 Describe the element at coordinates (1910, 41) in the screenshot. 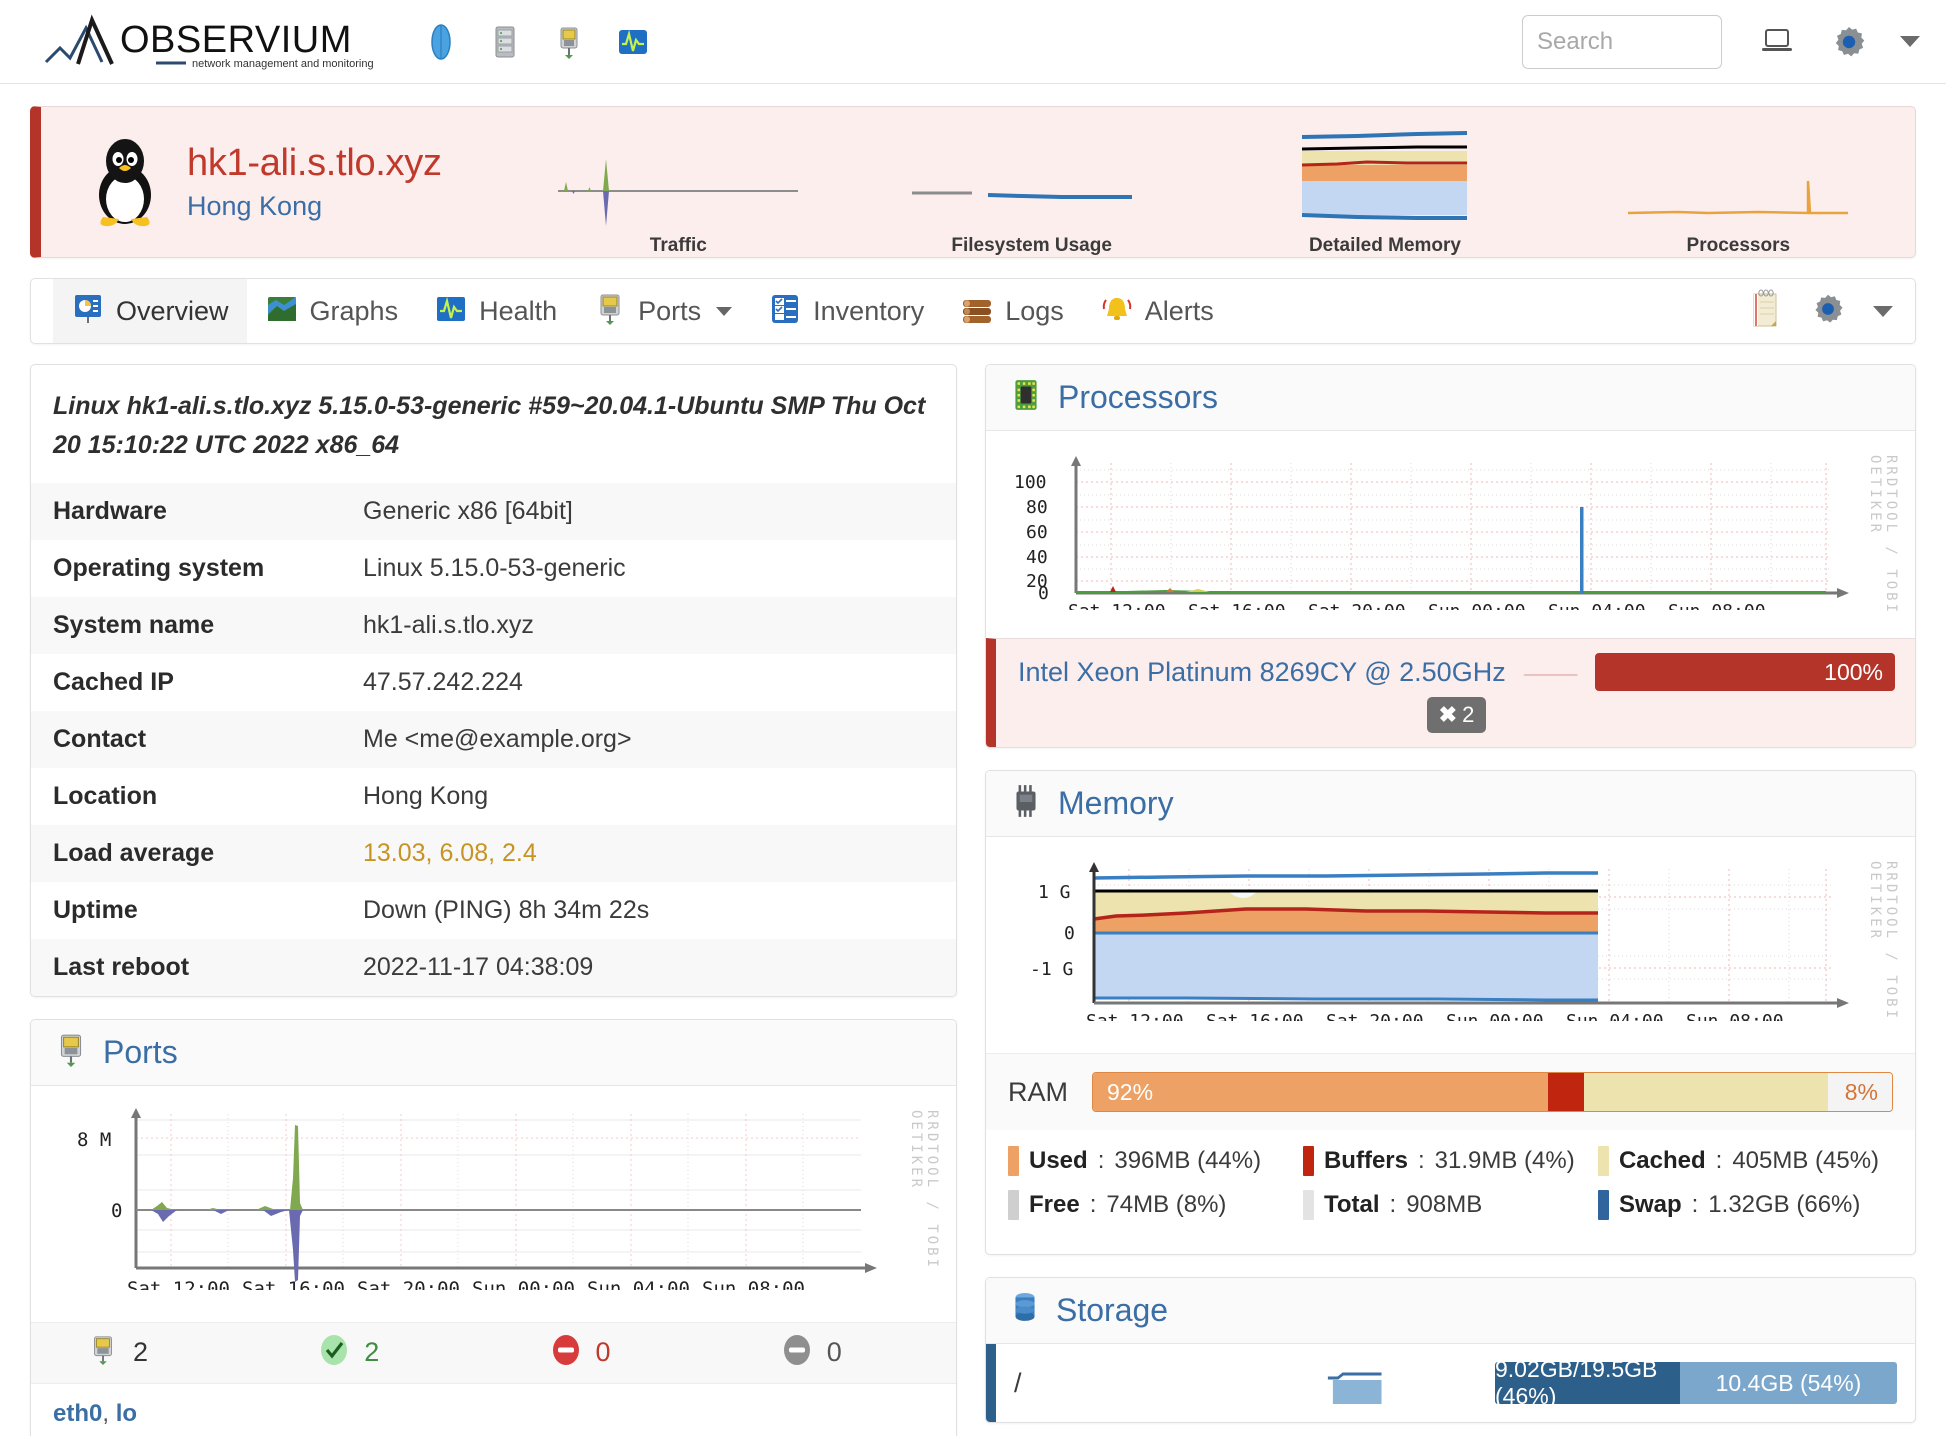

I see `navbar-dropdown-caret` at that location.